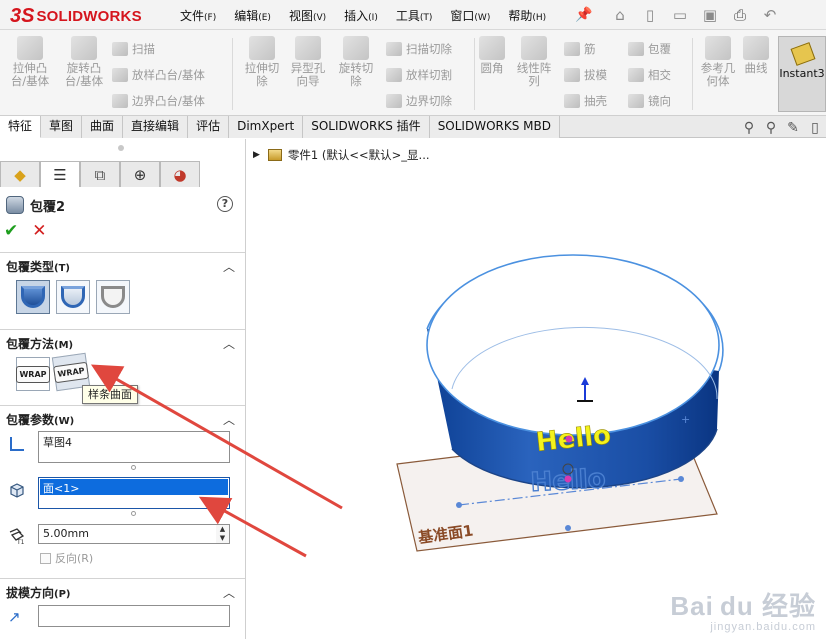 The height and width of the screenshot is (639, 826). What do you see at coordinates (366, 127) in the screenshot?
I see `tab-solidworks-addins: SOLIDWORKS 插件` at bounding box center [366, 127].